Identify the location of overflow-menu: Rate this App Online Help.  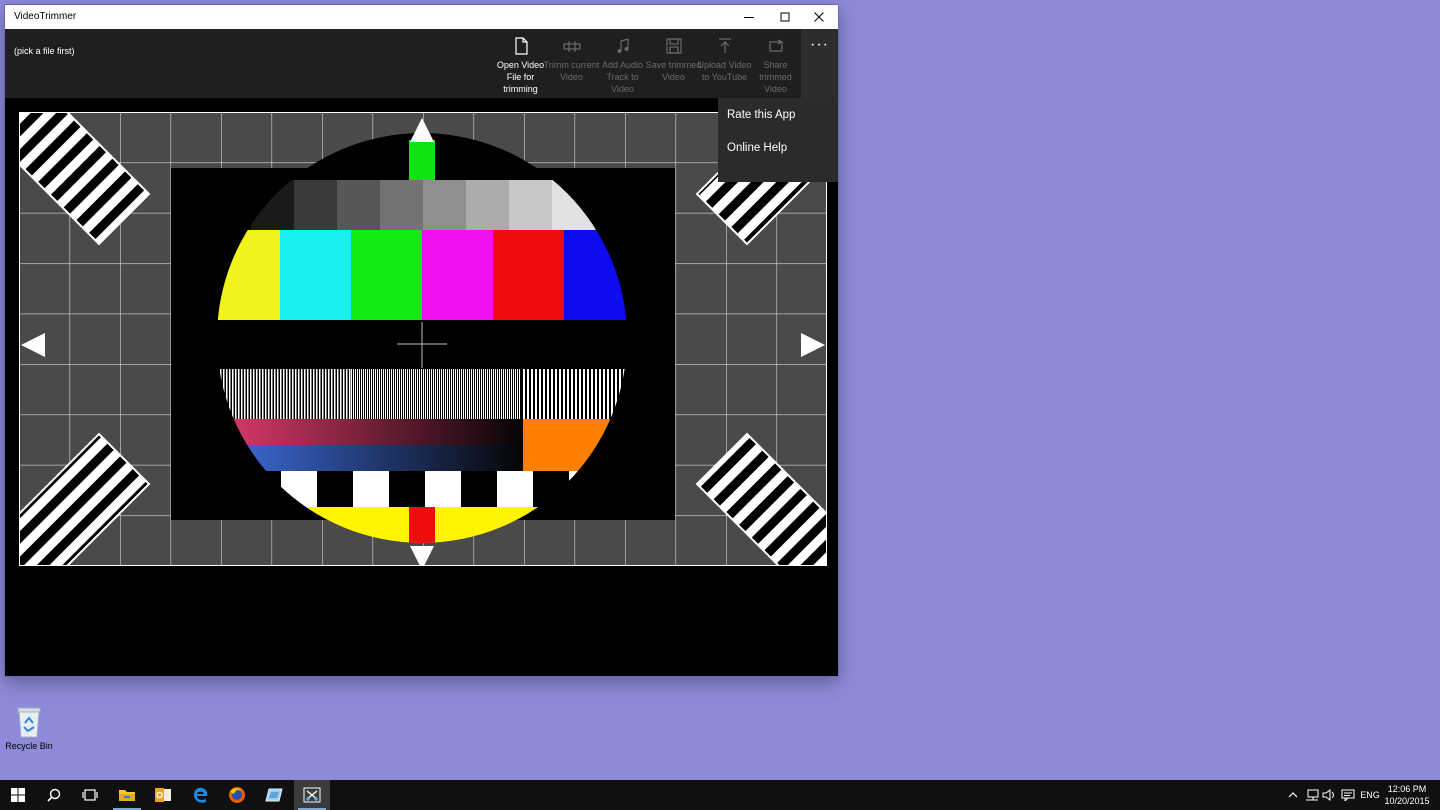
(778, 140).